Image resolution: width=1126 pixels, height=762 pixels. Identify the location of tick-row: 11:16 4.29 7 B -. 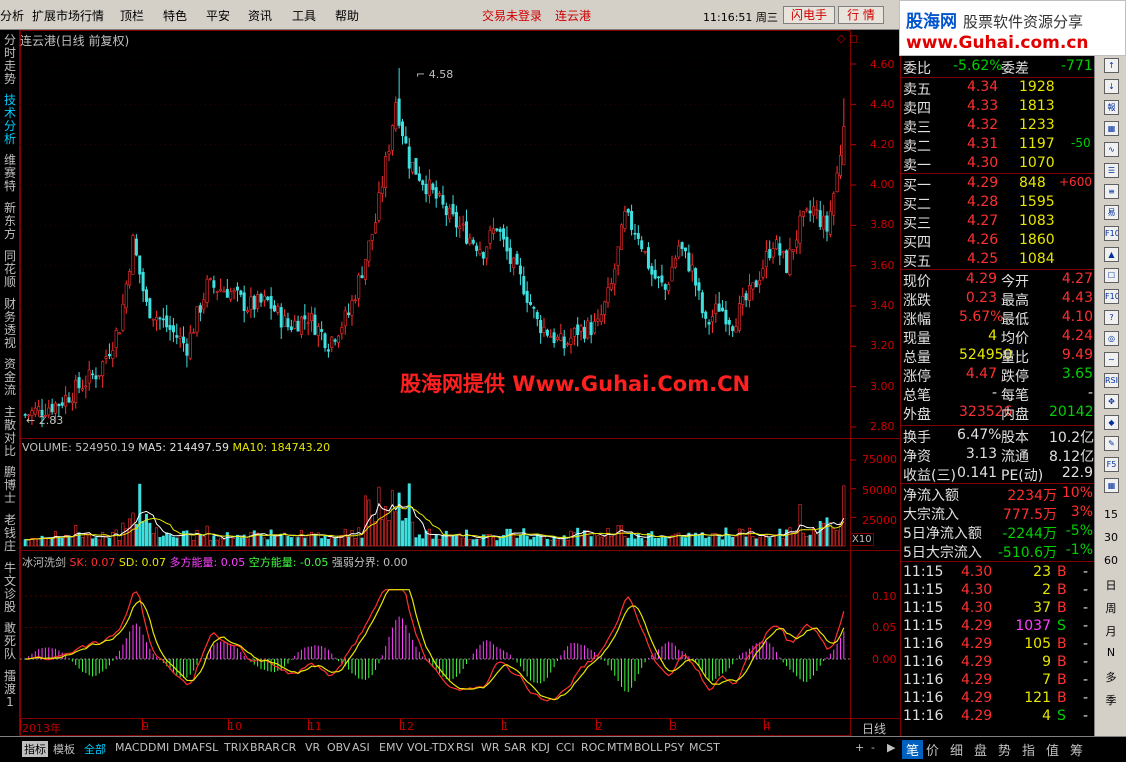
(998, 681).